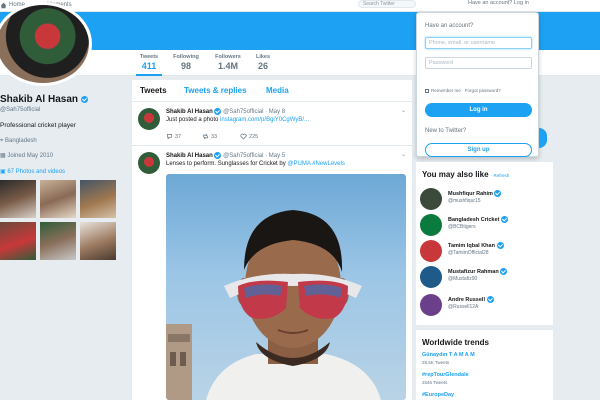  What do you see at coordinates (26, 155) in the screenshot?
I see `profile-joined: ▦ Joined May 2010` at bounding box center [26, 155].